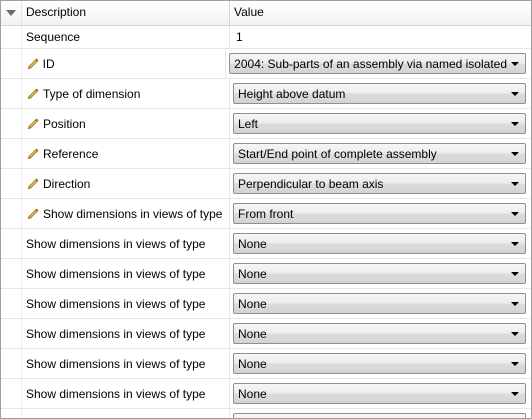 The image size is (532, 419). I want to click on property-description-label: Direction, so click(67, 183).